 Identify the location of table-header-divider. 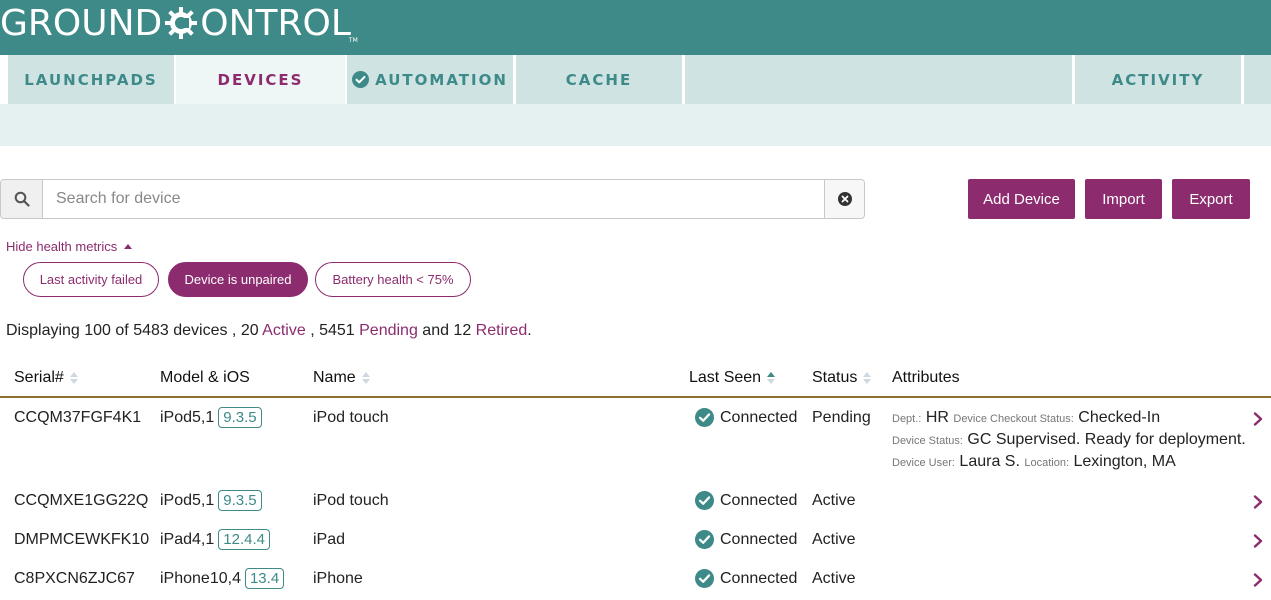
(635, 397).